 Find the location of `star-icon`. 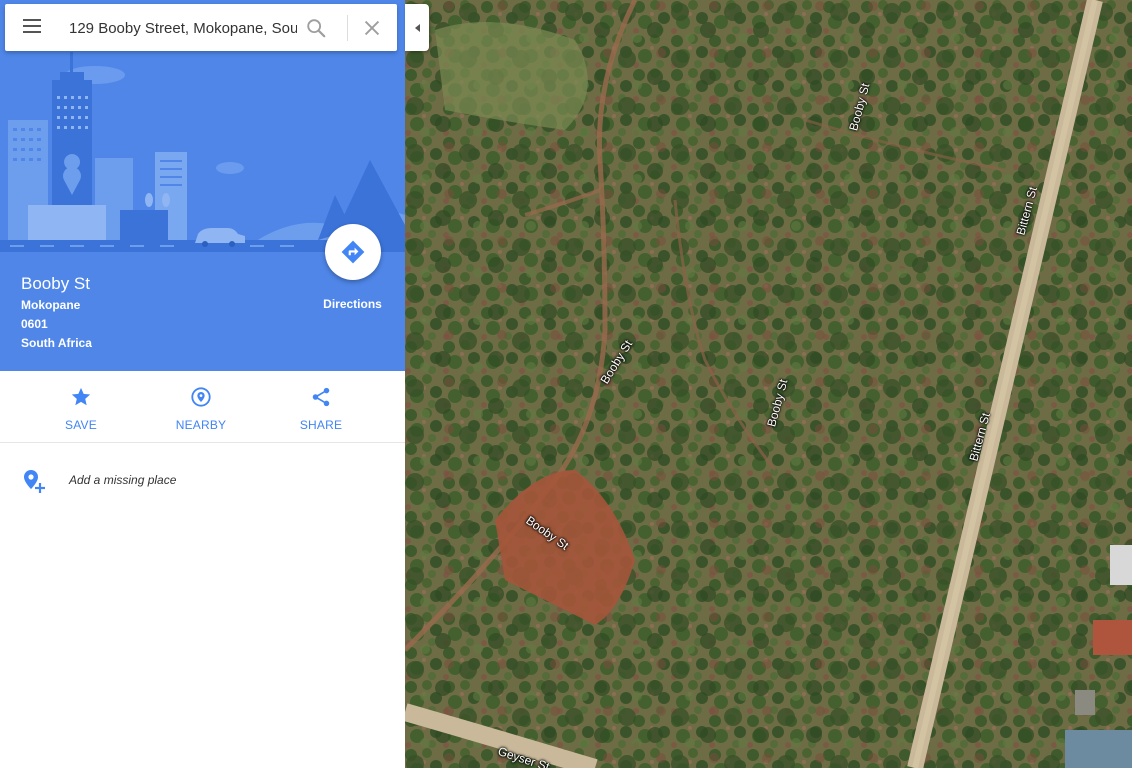

star-icon is located at coordinates (81, 396).